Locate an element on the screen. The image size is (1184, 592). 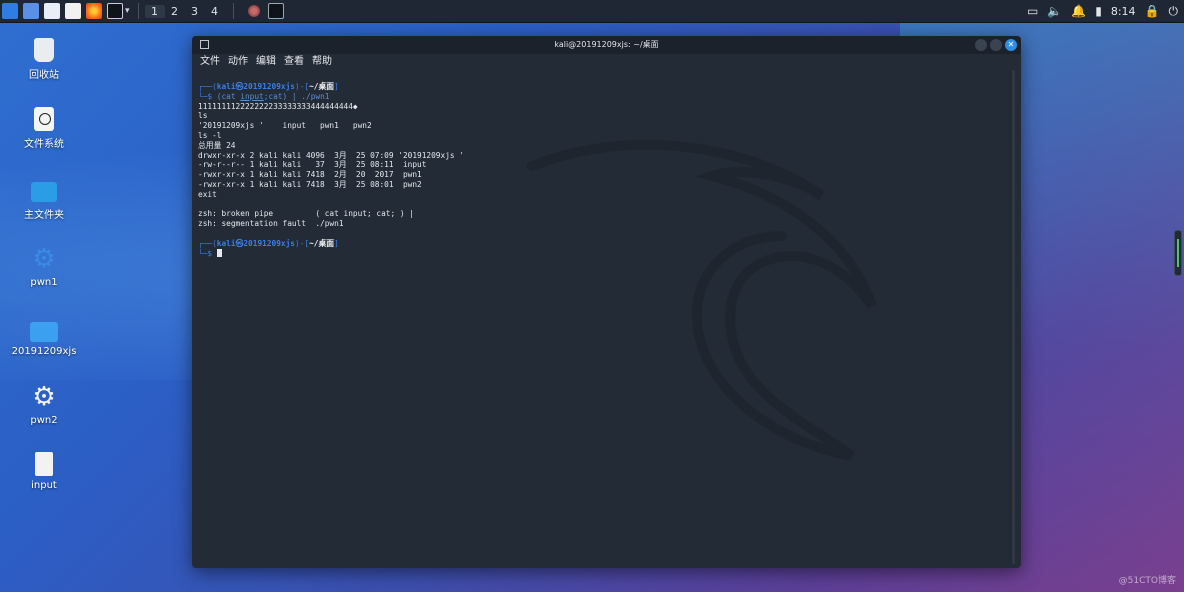
desktop-icon-pwn2: ⚙ pwn2 is located at coordinates (44, 404).